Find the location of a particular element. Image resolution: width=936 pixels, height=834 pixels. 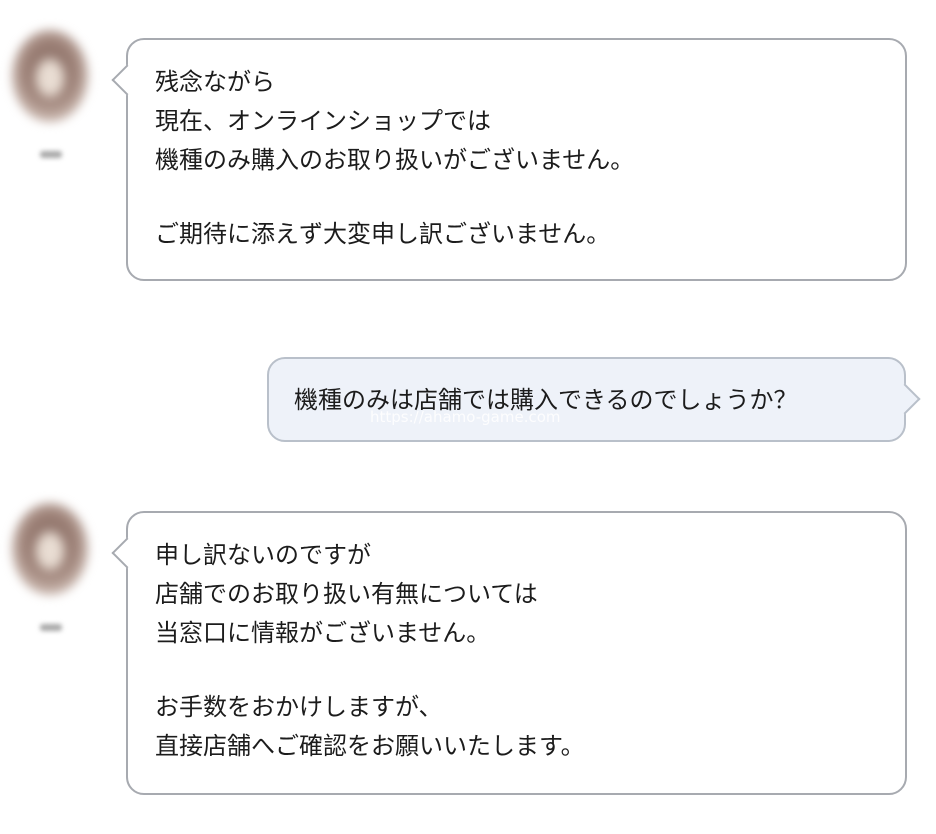

message-line: 機種のみ購入のお取り扱いがございません。 is located at coordinates (395, 160).